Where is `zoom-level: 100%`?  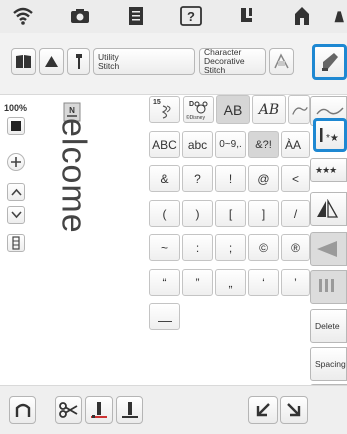 zoom-level: 100% is located at coordinates (16, 108).